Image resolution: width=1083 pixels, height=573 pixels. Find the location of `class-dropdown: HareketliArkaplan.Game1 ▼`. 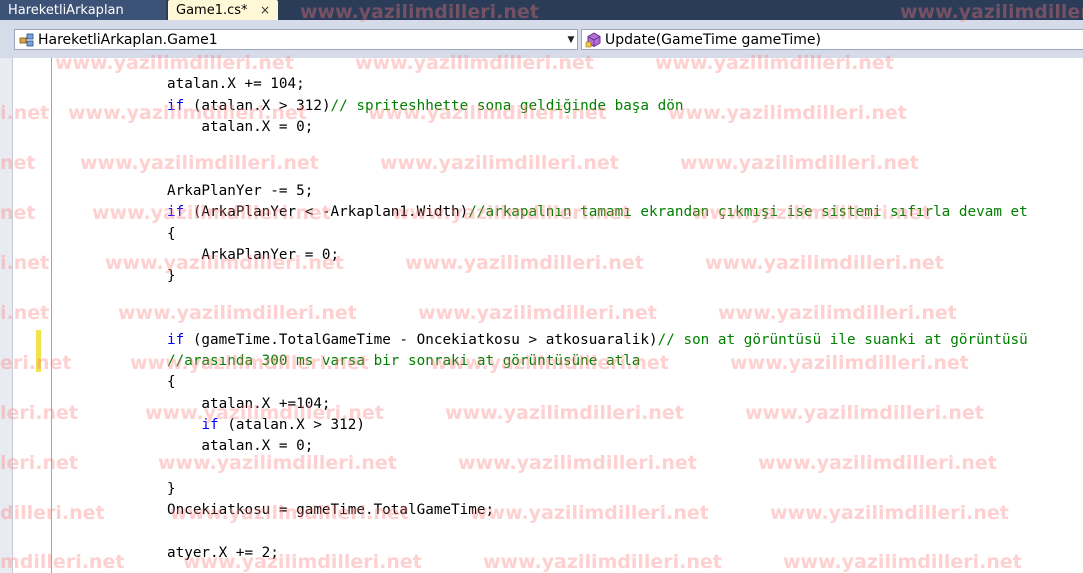

class-dropdown: HareketliArkaplan.Game1 ▼ is located at coordinates (296, 39).